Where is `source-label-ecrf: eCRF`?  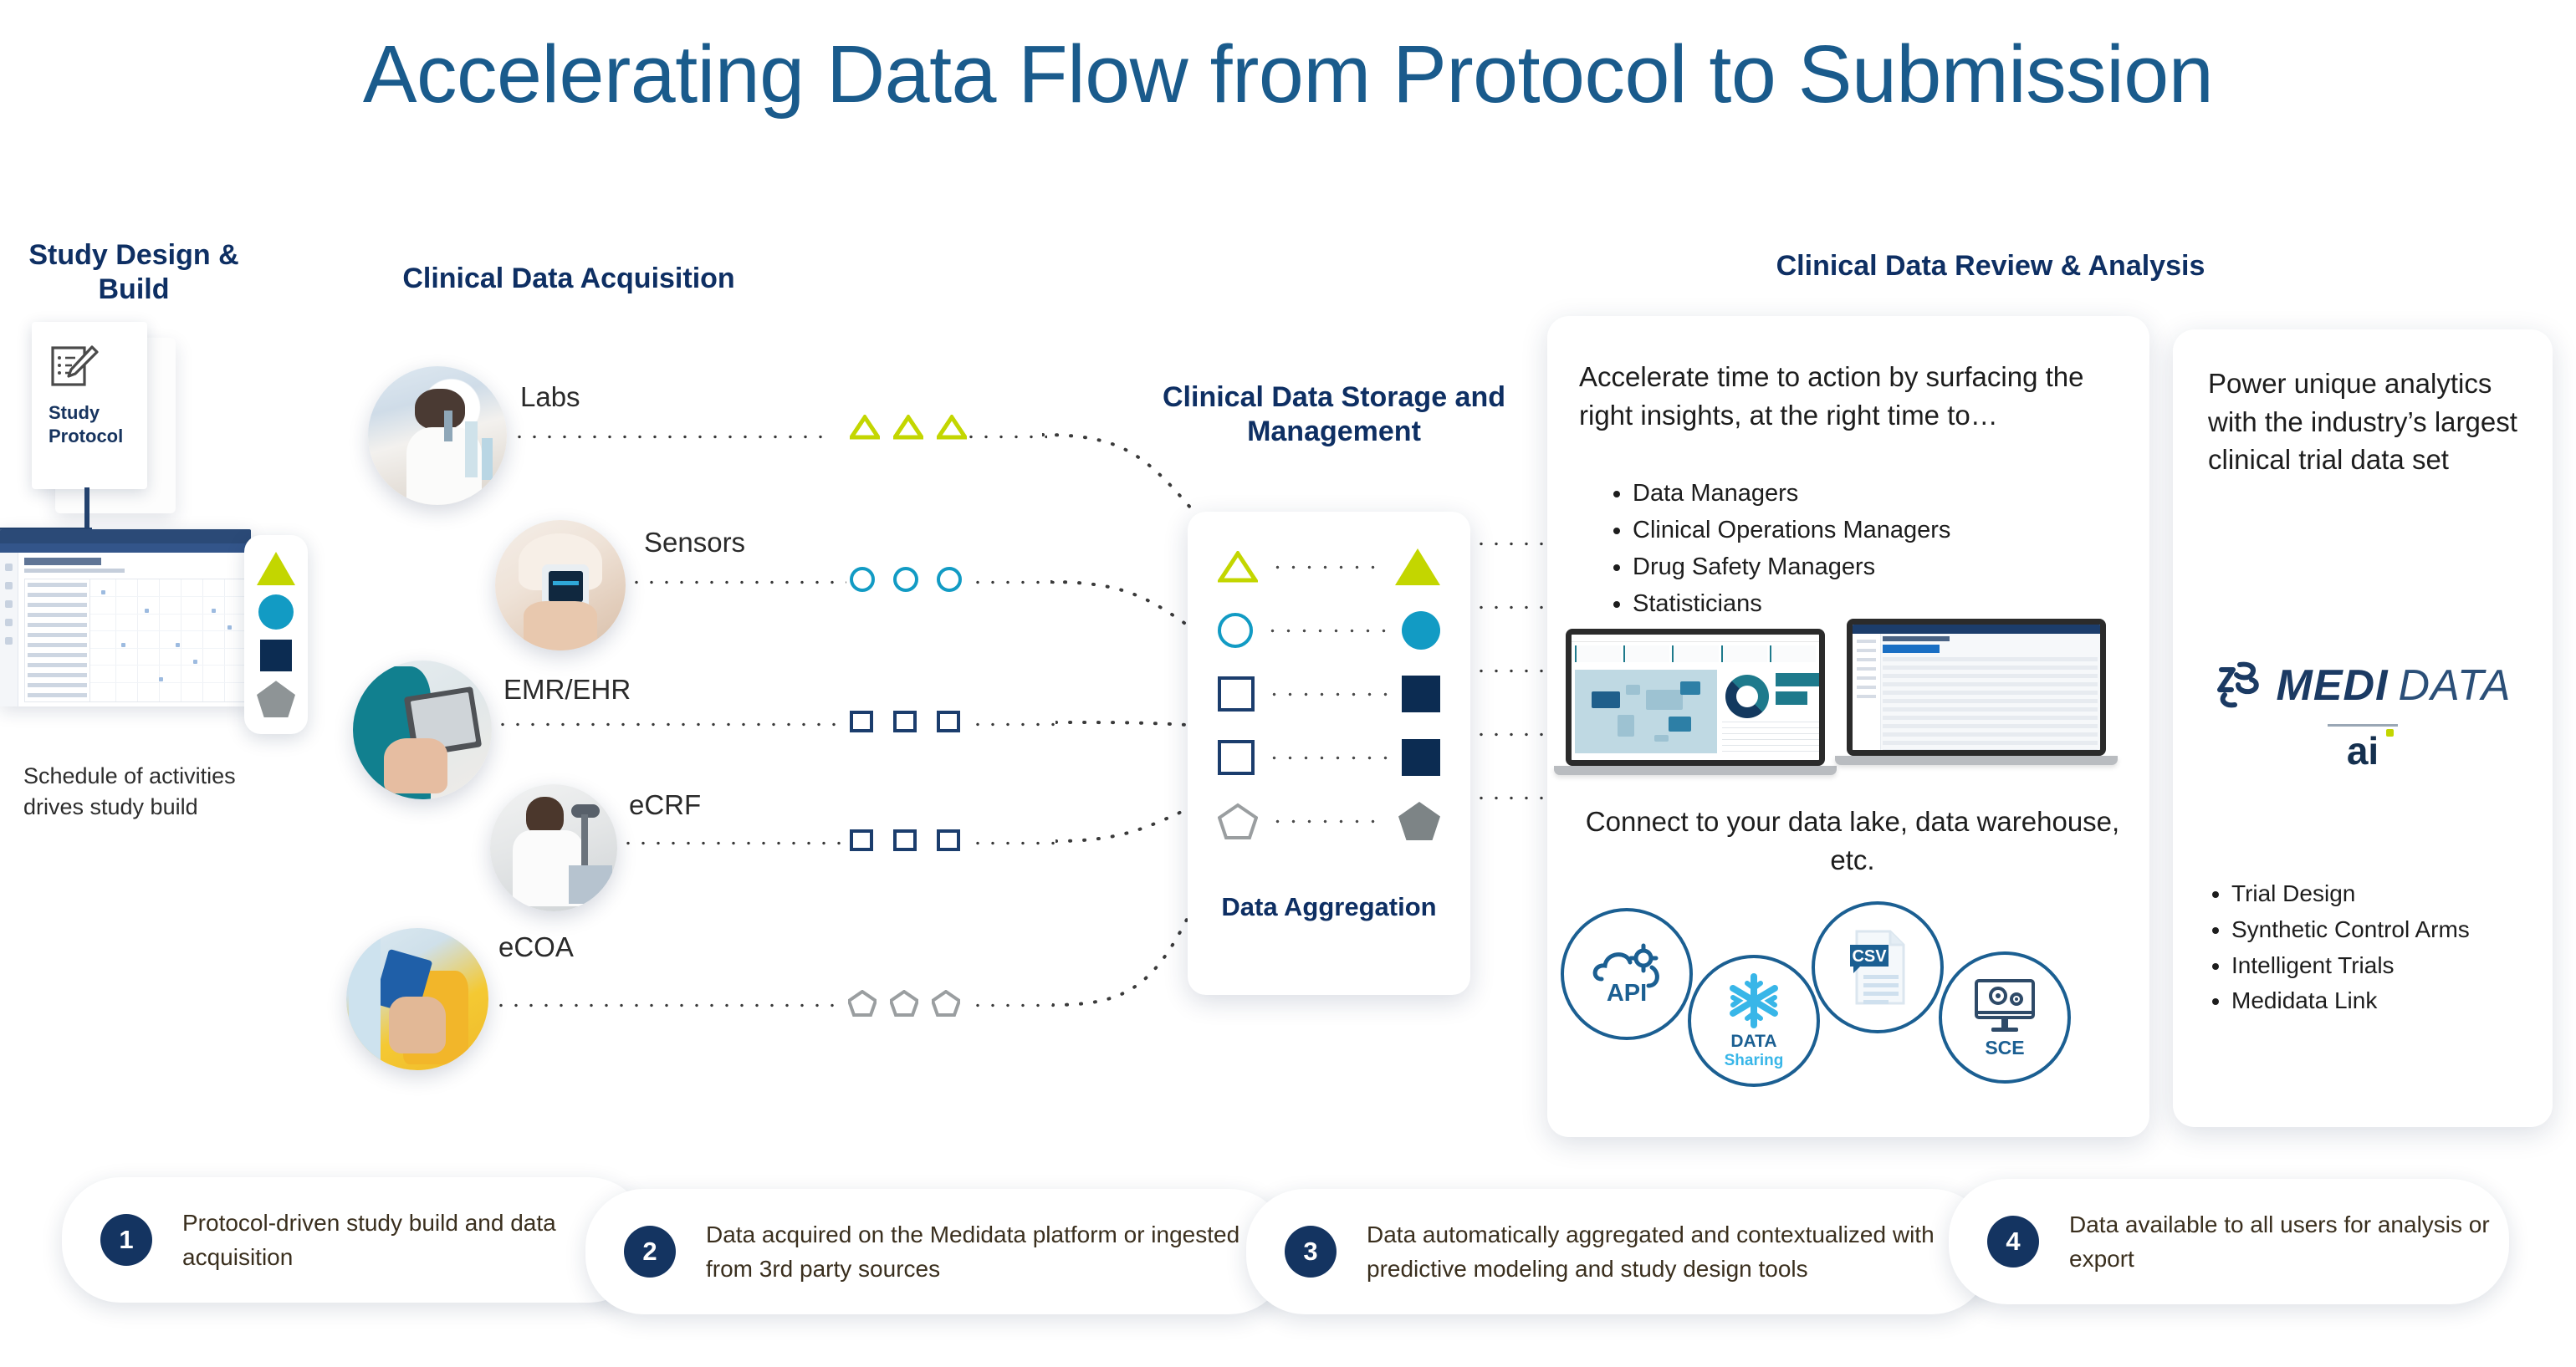
source-label-ecrf: eCRF is located at coordinates (665, 804).